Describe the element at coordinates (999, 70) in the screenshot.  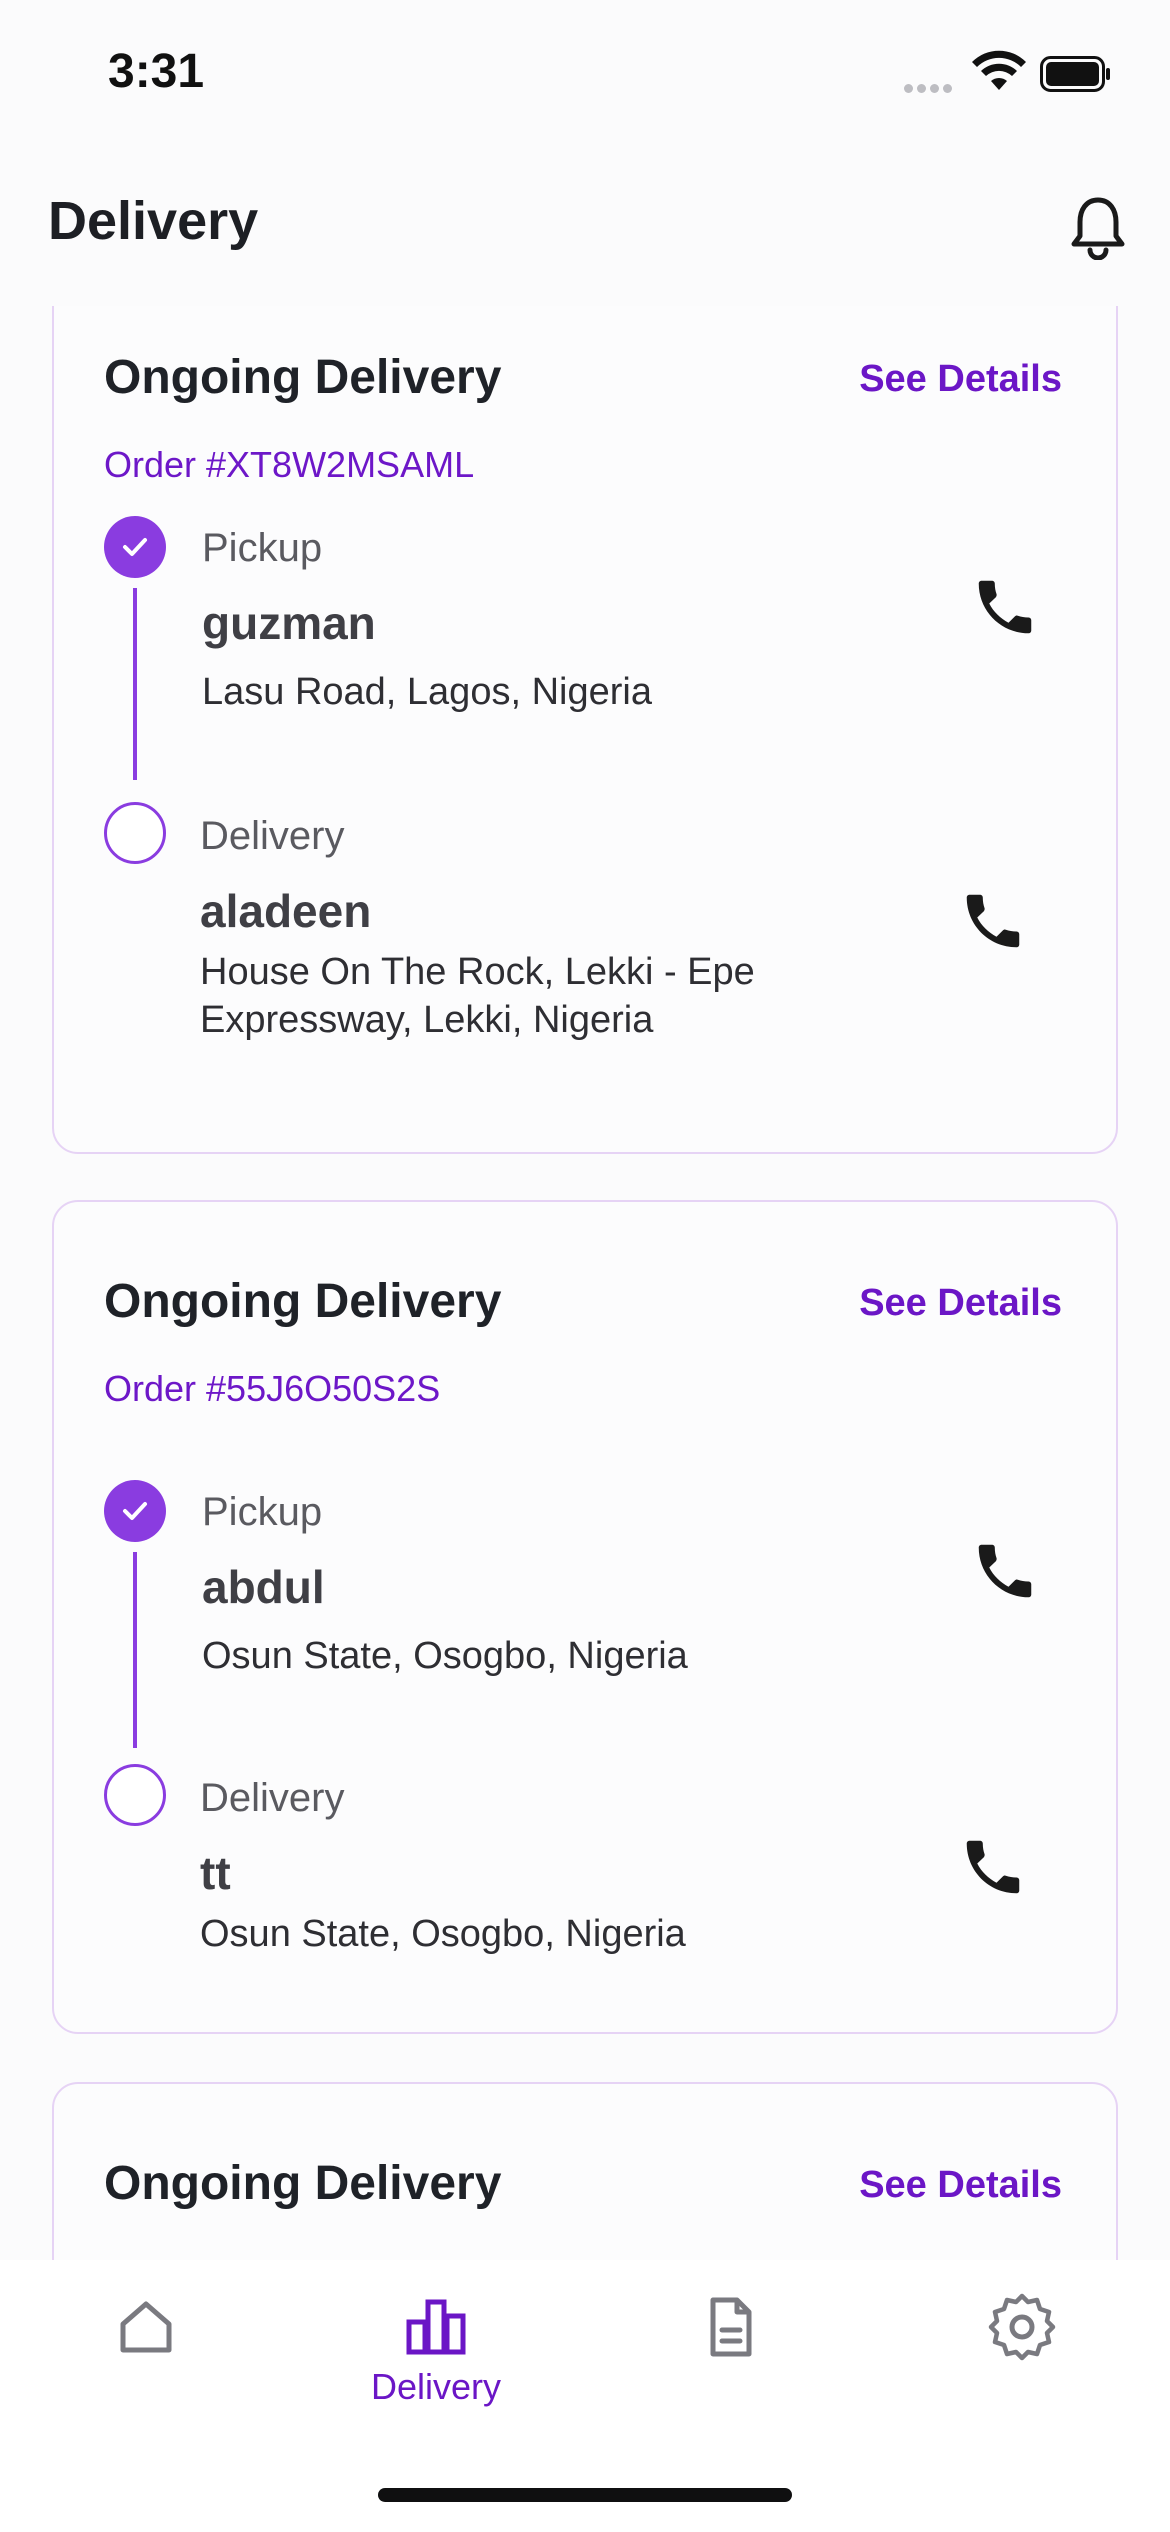
I see `wifi-icon` at that location.